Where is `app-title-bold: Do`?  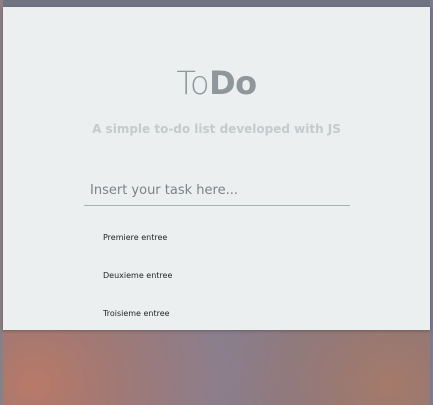 app-title-bold: Do is located at coordinates (233, 83).